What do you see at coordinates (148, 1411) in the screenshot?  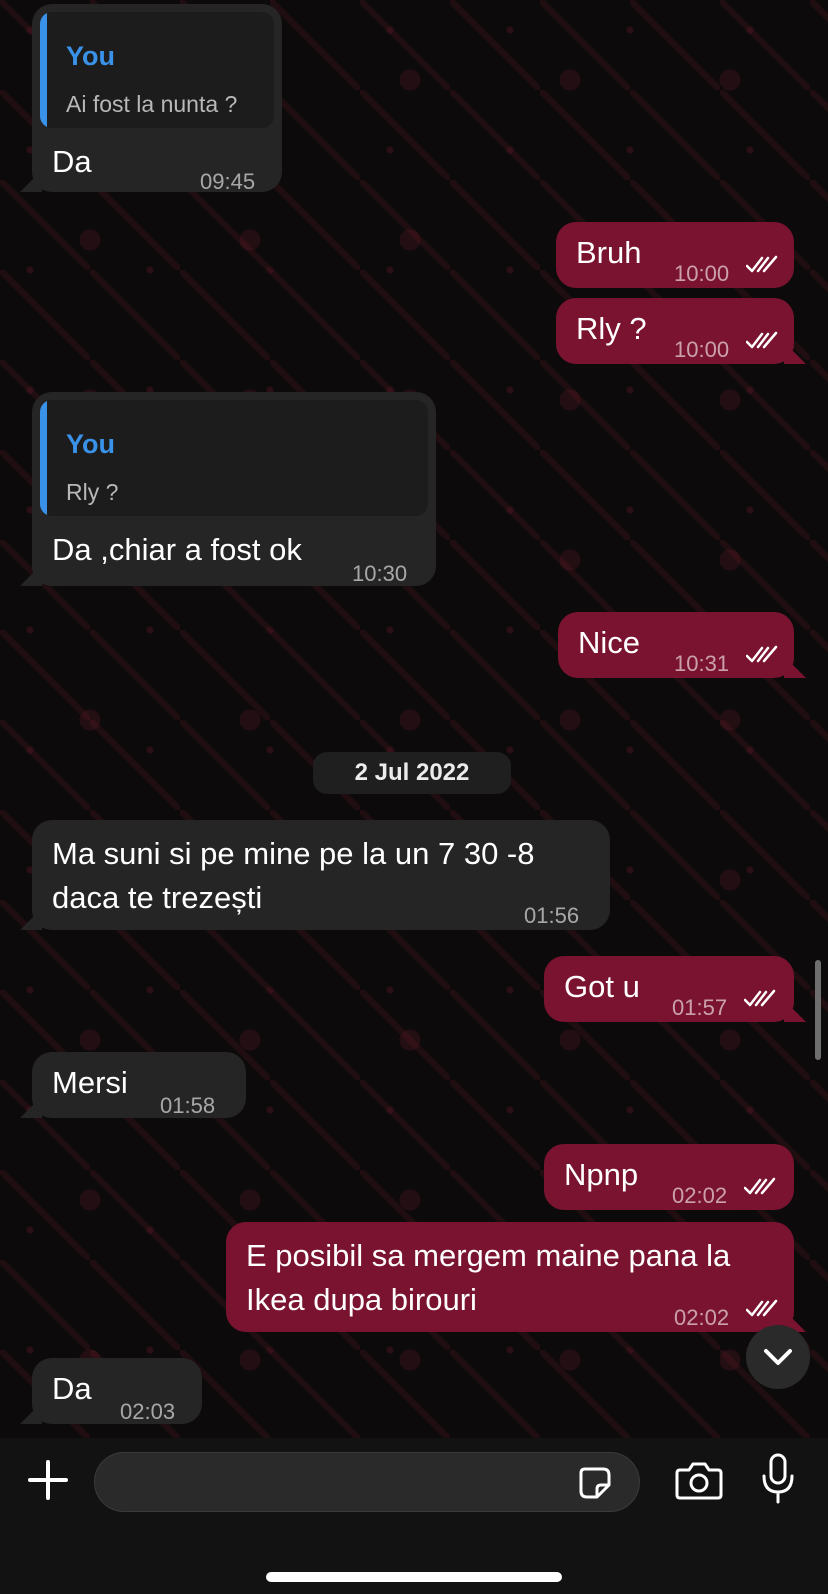 I see `message-time: 02:03` at bounding box center [148, 1411].